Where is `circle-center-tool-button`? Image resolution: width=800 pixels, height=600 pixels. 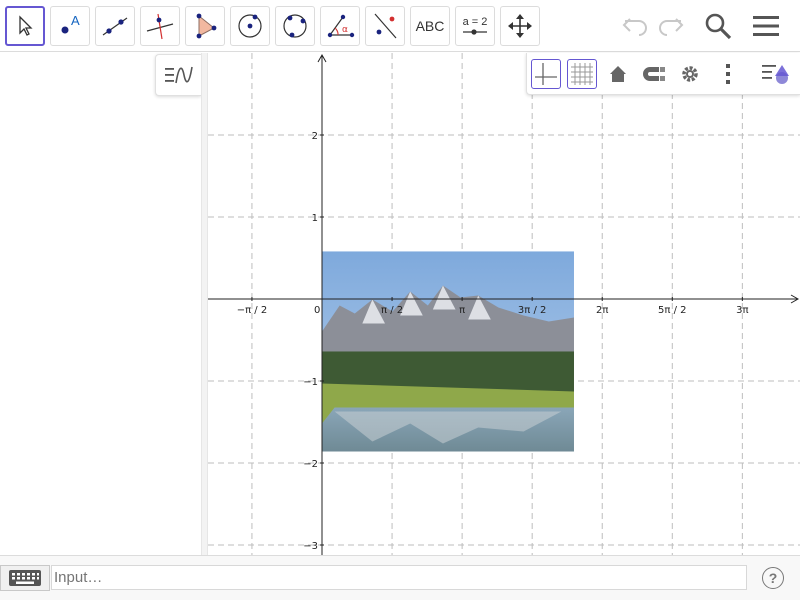
circle-center-tool-button is located at coordinates (250, 26).